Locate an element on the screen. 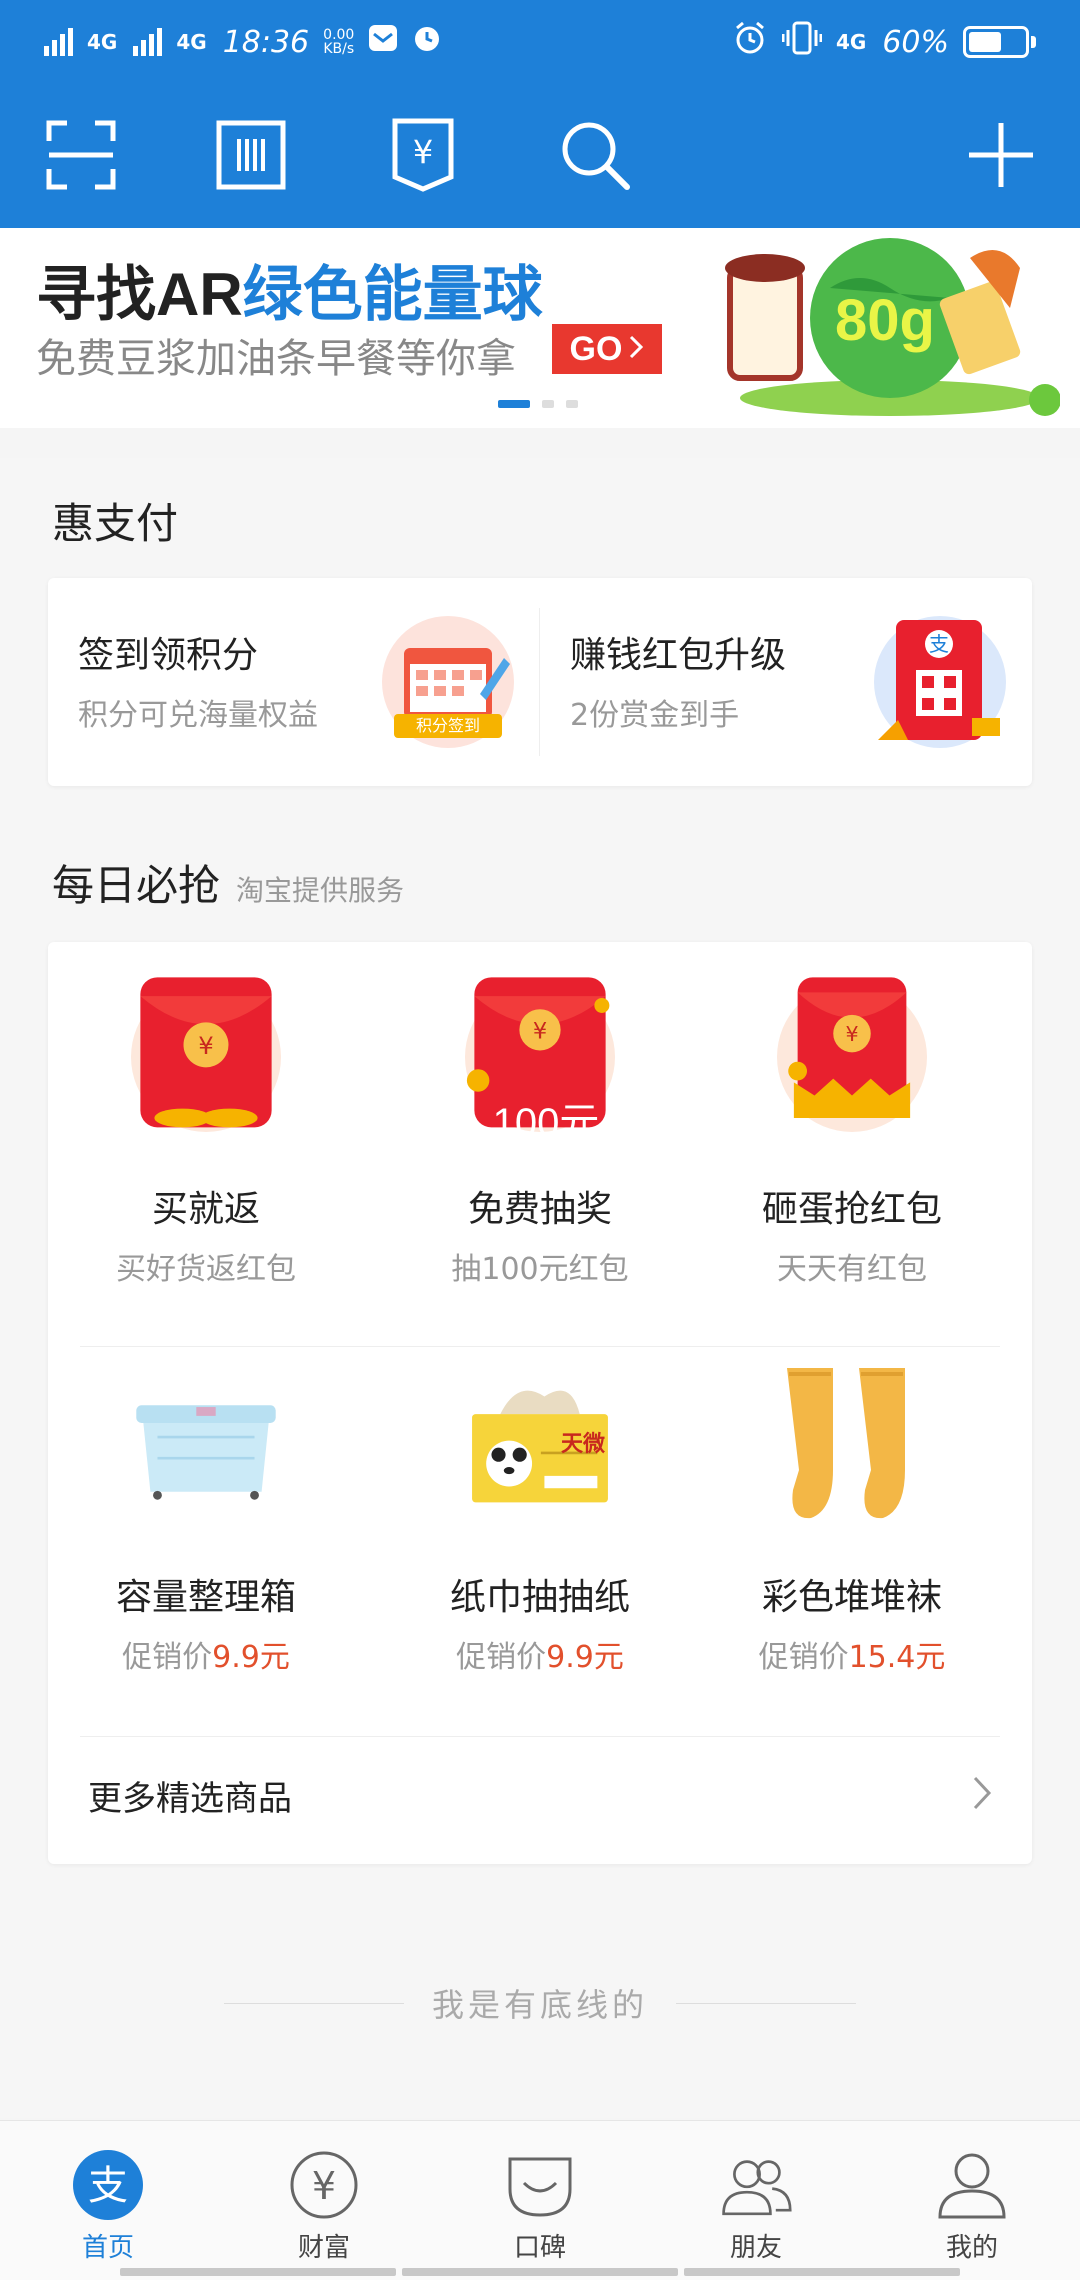 Image resolution: width=1080 pixels, height=2280 pixels. deal-item-buy-return: ¥ 买就返 买好货返红包 is located at coordinates (206, 1114).